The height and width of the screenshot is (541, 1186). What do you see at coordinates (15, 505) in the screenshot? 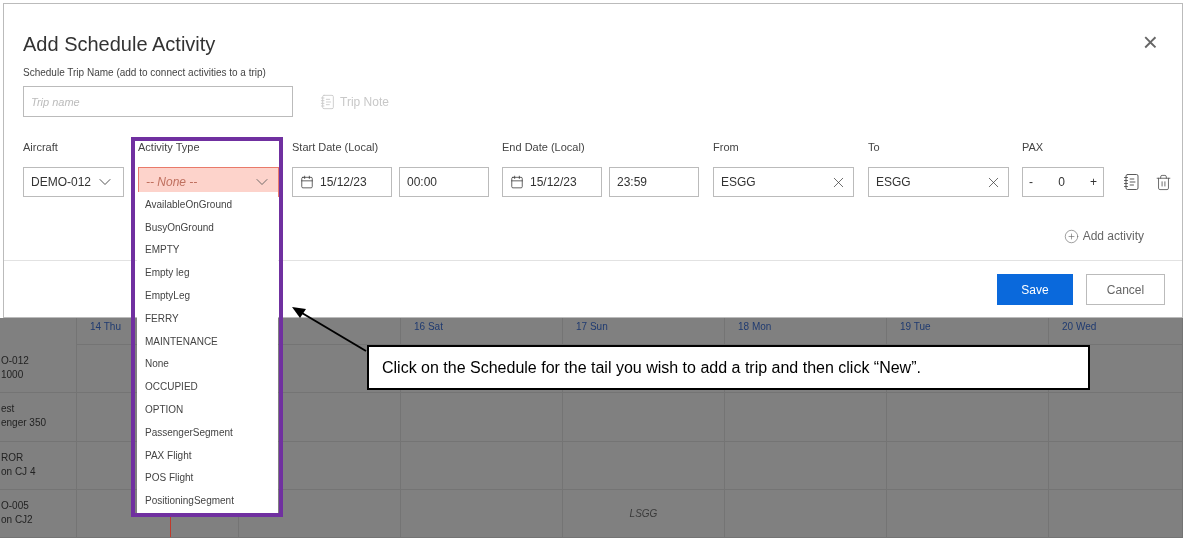
I see `aircraft-label: O-005` at bounding box center [15, 505].